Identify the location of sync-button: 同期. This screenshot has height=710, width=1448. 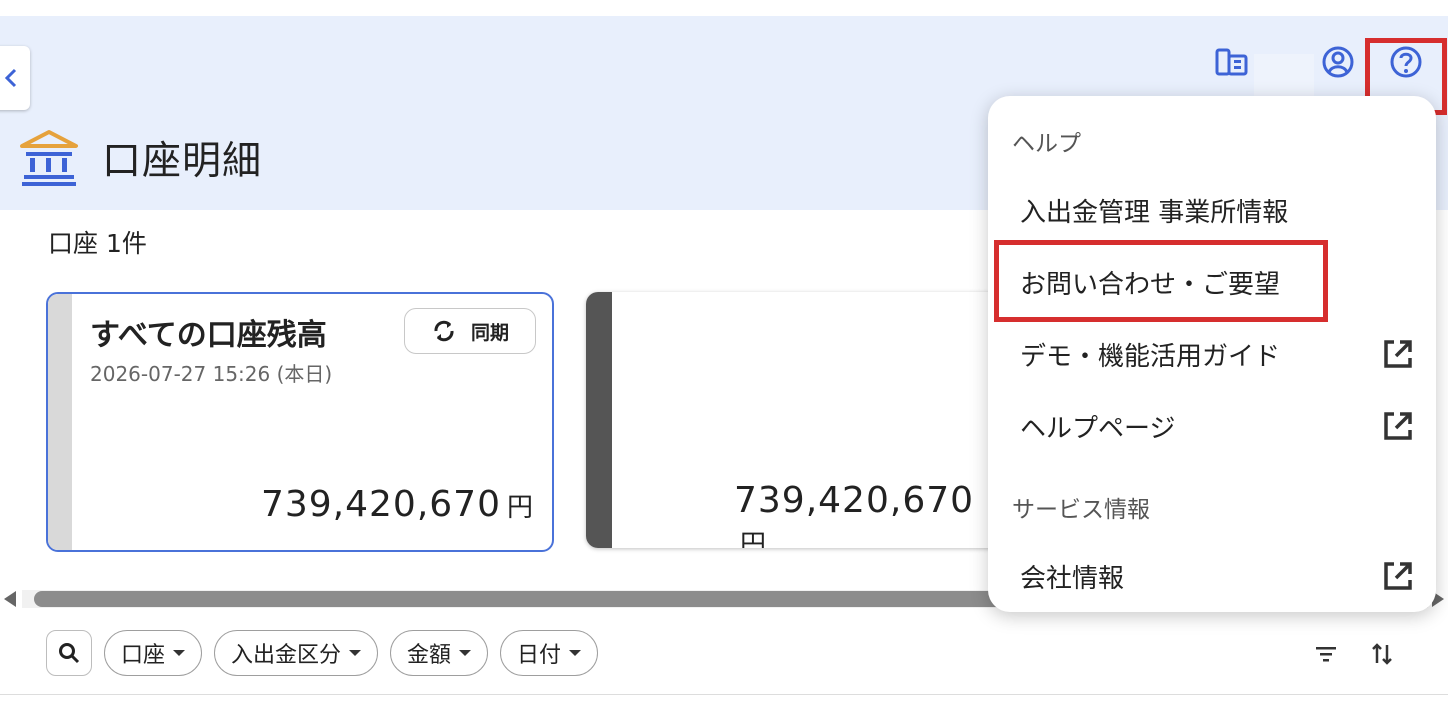
(470, 331).